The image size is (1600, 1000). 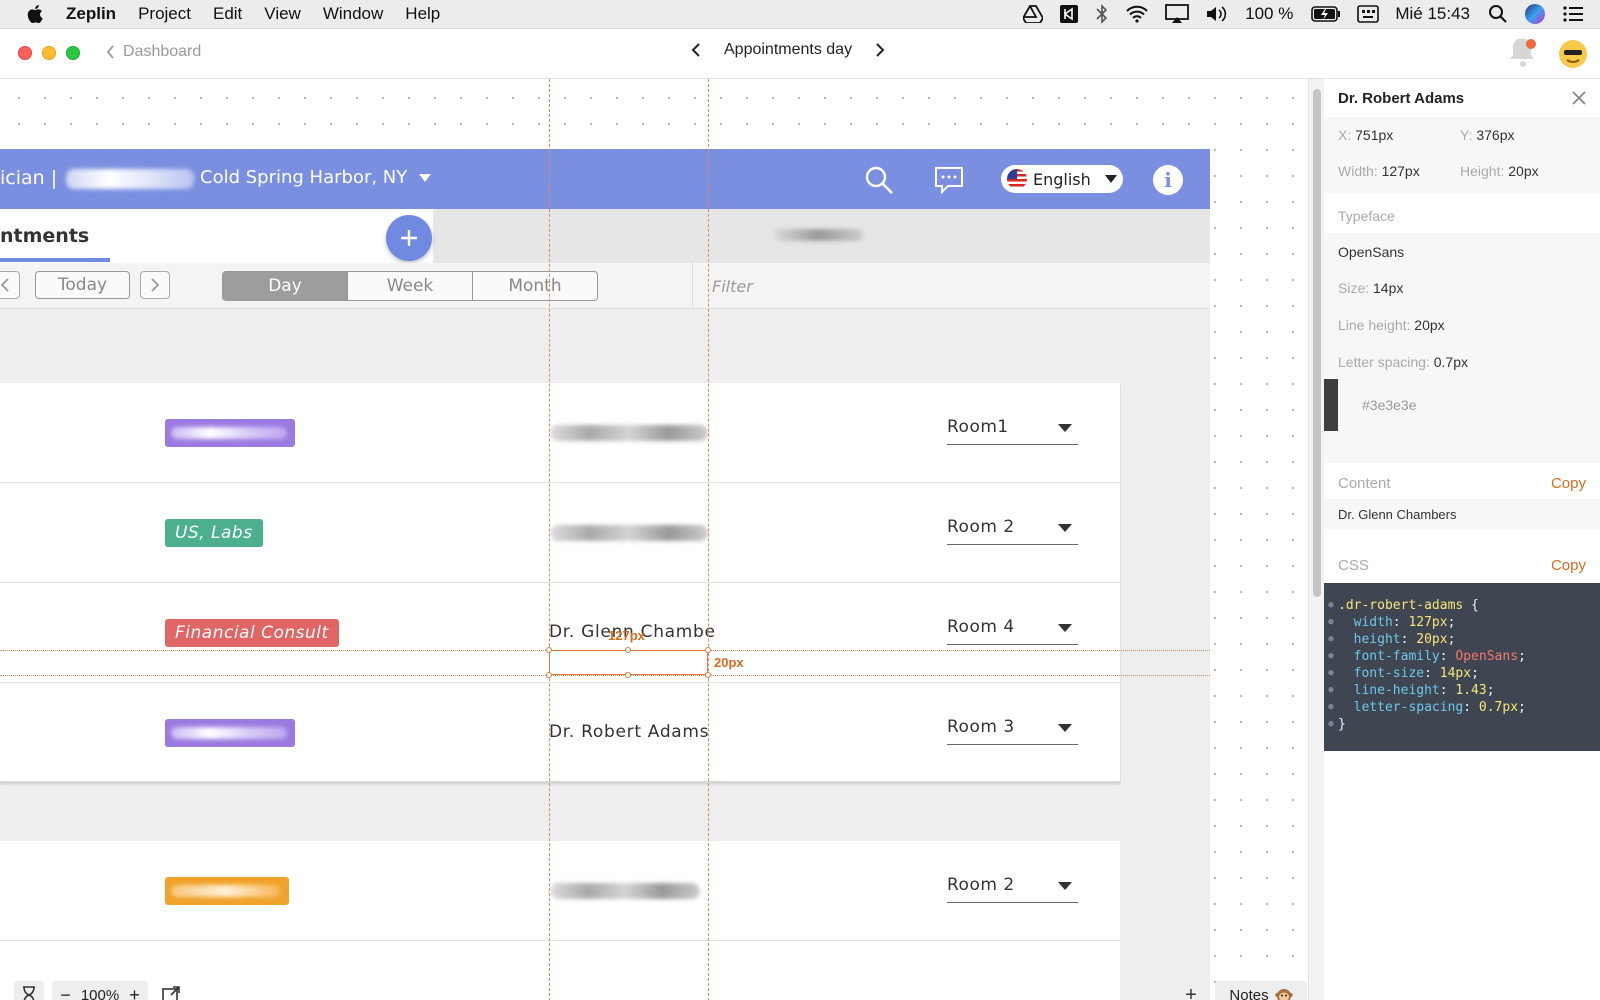 What do you see at coordinates (1012, 431) in the screenshot?
I see `room-select: Room1` at bounding box center [1012, 431].